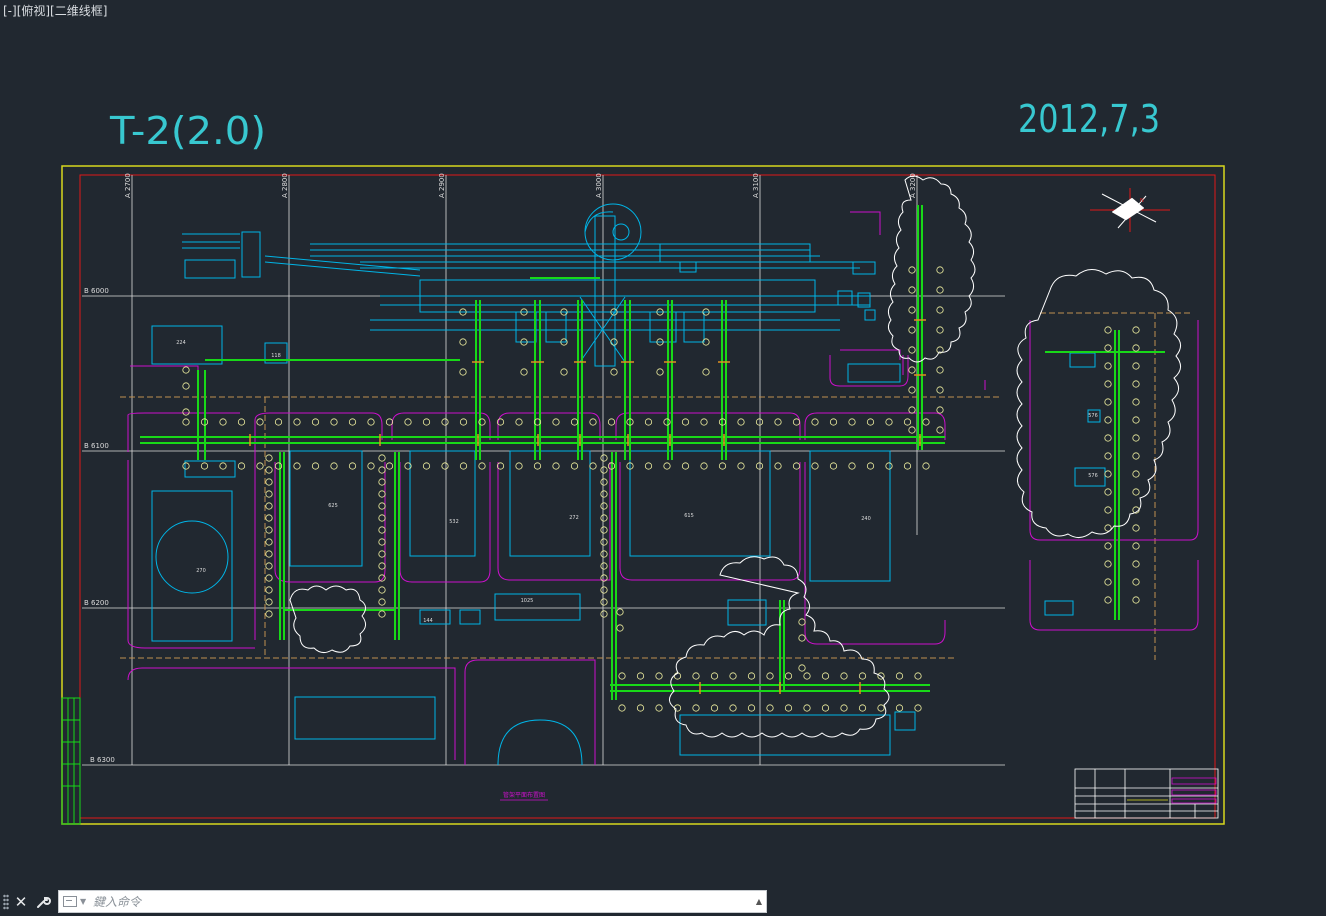 This screenshot has height=916, width=1326. What do you see at coordinates (1089, 119) in the screenshot?
I see `annotation-right: 2012,7,3` at bounding box center [1089, 119].